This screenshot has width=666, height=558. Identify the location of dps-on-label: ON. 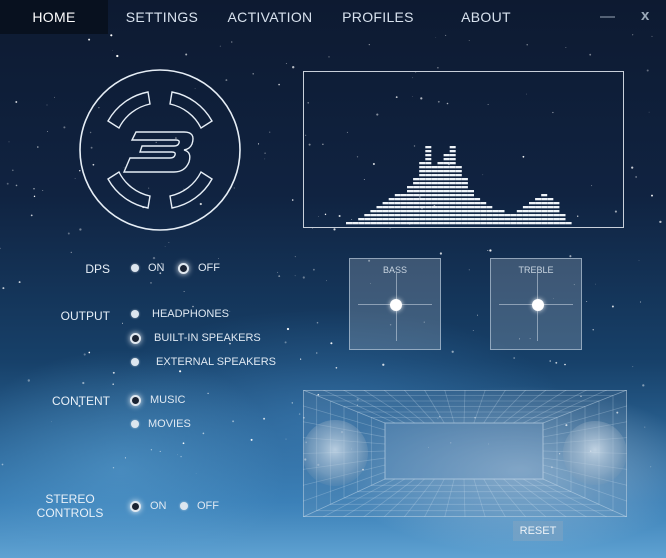
(156, 268).